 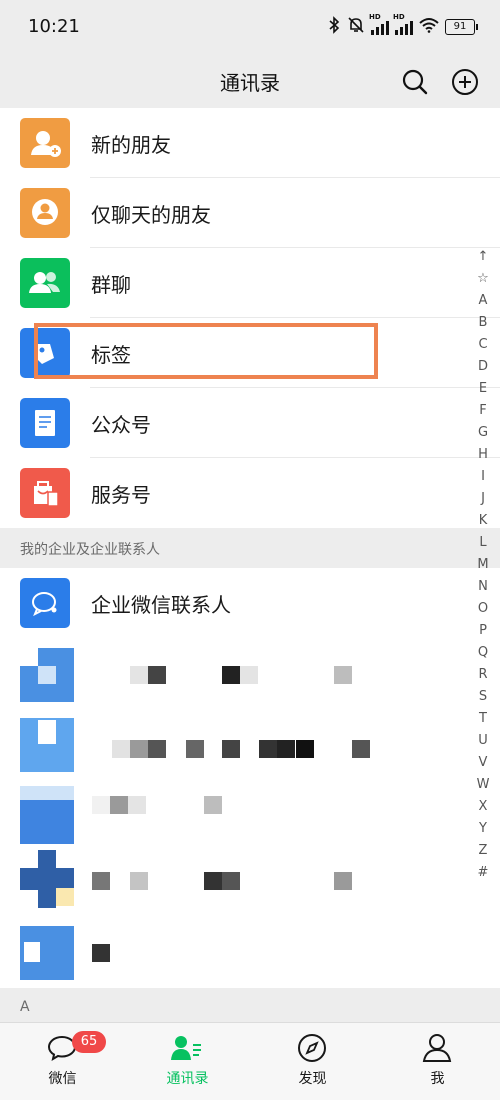 I want to click on alphabet-index: ↑ ☆ A B C D E F G H I J K L M N O P Q R S T U V W X Y Z #, so click(x=483, y=565).